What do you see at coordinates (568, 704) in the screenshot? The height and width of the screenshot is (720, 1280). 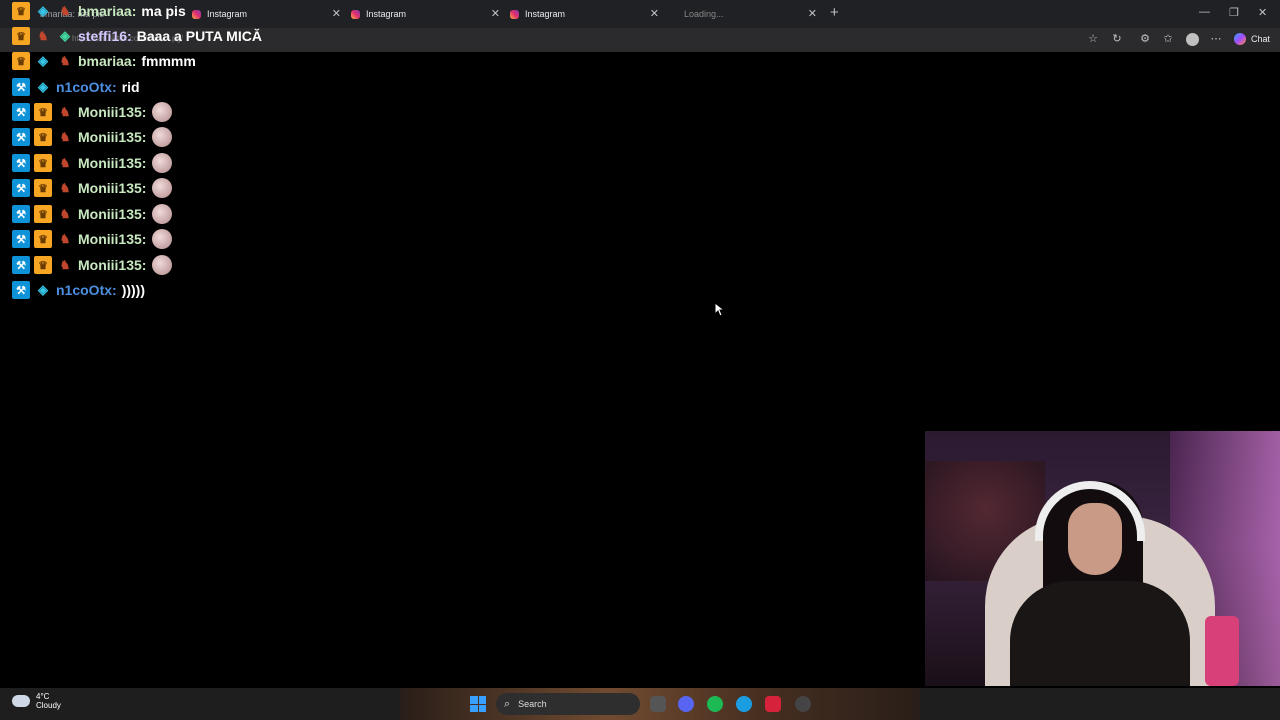 I see `taskbar-search: ⌕ Search` at bounding box center [568, 704].